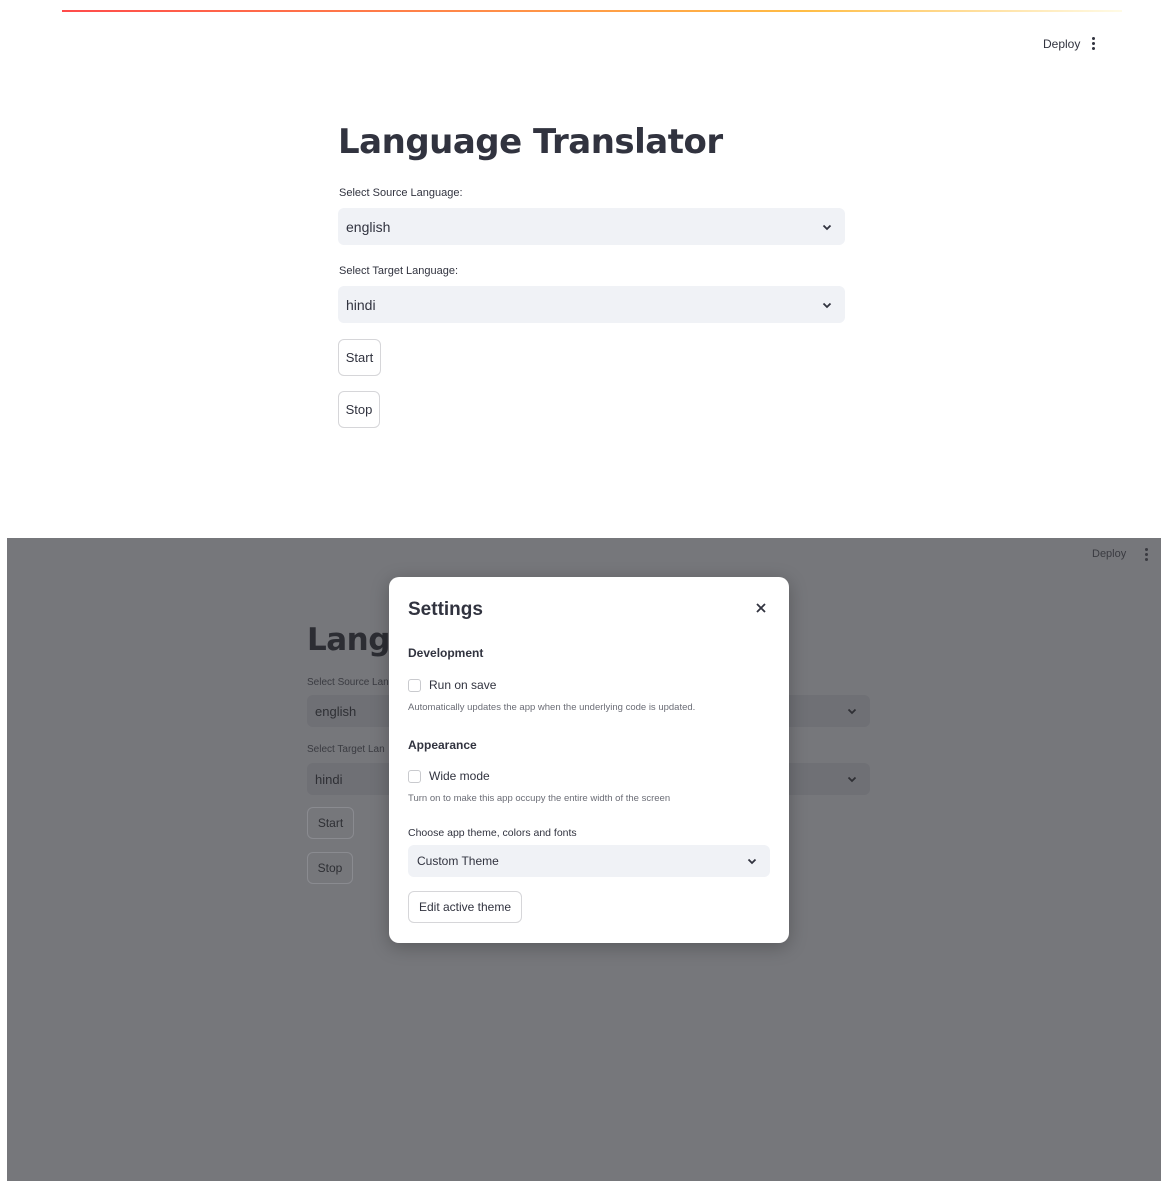 The width and height of the screenshot is (1161, 1181). Describe the element at coordinates (465, 907) in the screenshot. I see `edit-active-theme-button: Edit active theme` at that location.